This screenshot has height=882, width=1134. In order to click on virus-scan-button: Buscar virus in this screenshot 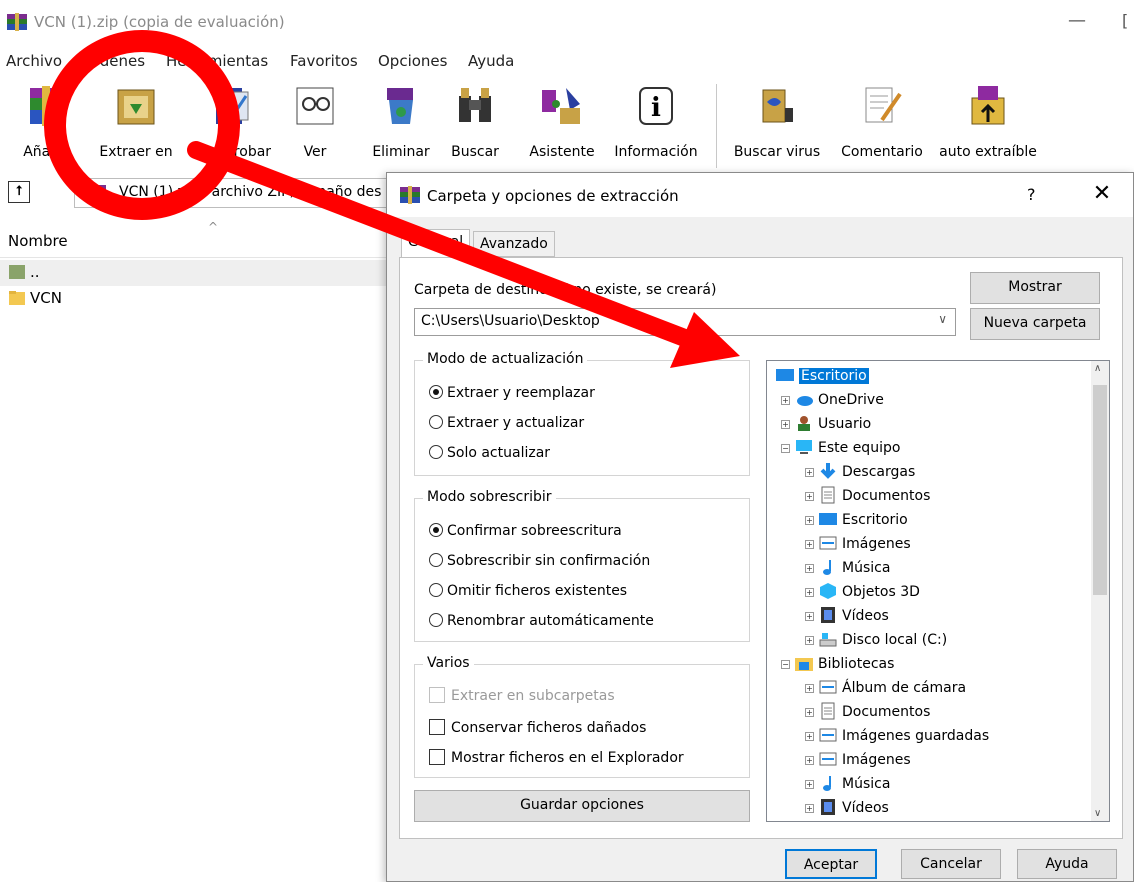, I will do `click(777, 123)`.